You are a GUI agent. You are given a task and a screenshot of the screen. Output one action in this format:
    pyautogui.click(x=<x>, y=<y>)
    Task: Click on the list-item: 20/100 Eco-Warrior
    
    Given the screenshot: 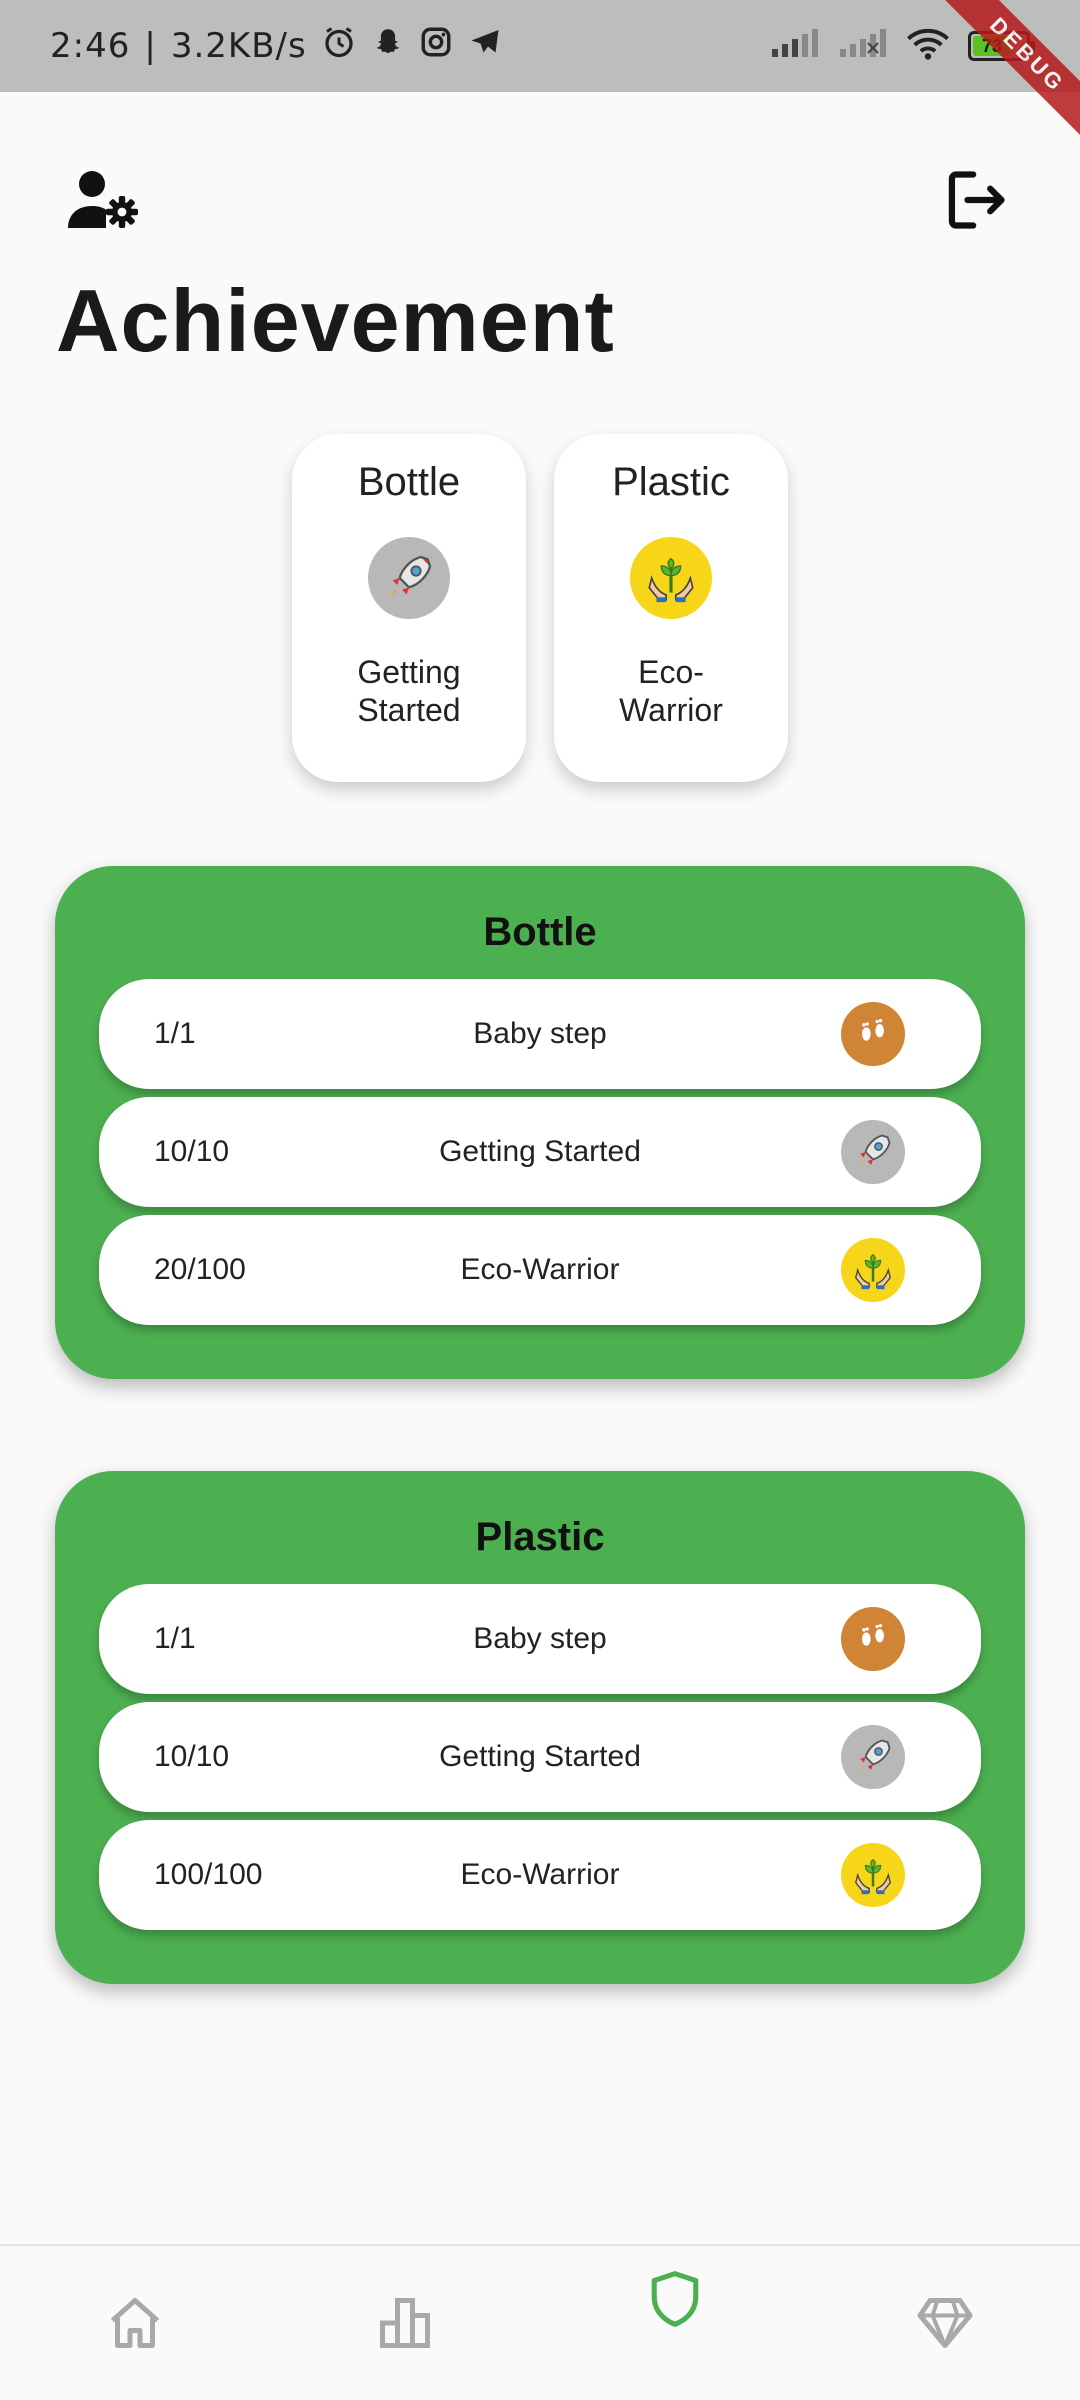 What is the action you would take?
    pyautogui.click(x=540, y=1270)
    